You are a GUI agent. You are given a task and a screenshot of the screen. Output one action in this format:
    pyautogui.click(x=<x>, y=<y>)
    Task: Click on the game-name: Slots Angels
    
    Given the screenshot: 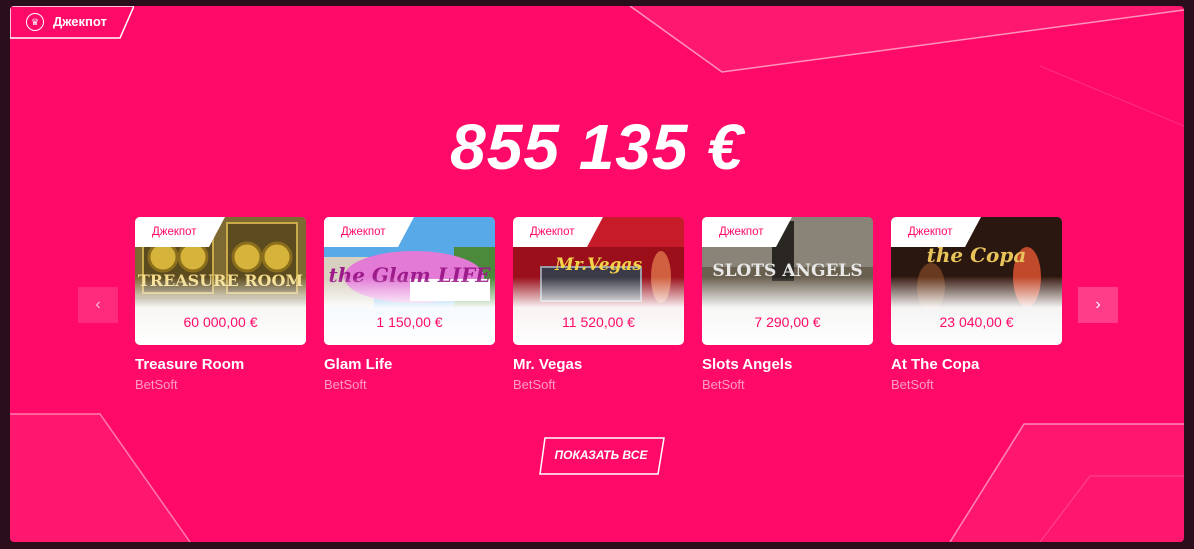 What is the action you would take?
    pyautogui.click(x=747, y=364)
    